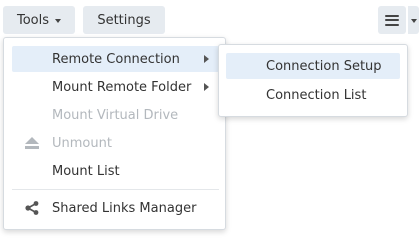 Image resolution: width=419 pixels, height=241 pixels. What do you see at coordinates (124, 208) in the screenshot?
I see `menu-item-label: Shared Links Manager` at bounding box center [124, 208].